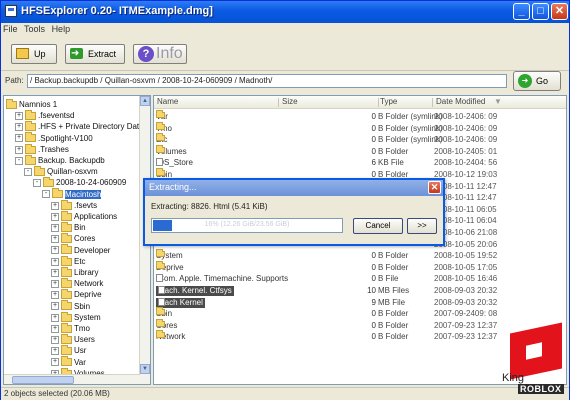  I want to click on info-button: ? Info, so click(160, 54).